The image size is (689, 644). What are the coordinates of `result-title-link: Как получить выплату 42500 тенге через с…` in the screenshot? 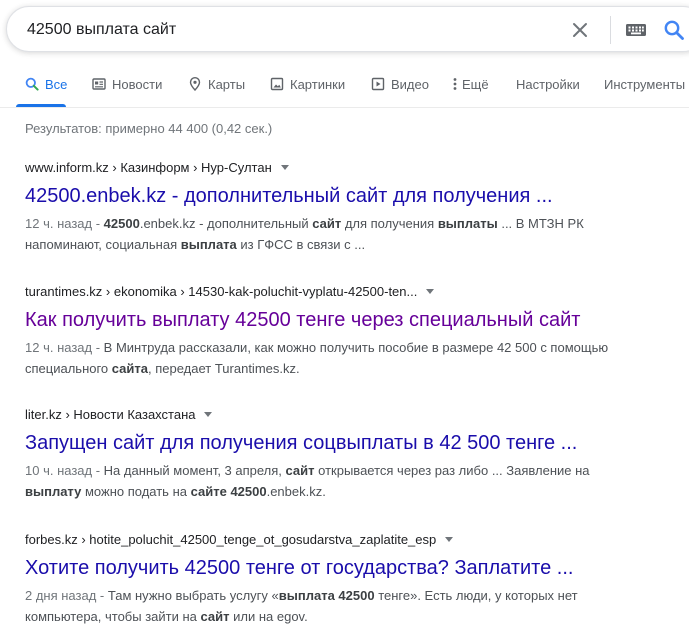 It's located at (345, 320).